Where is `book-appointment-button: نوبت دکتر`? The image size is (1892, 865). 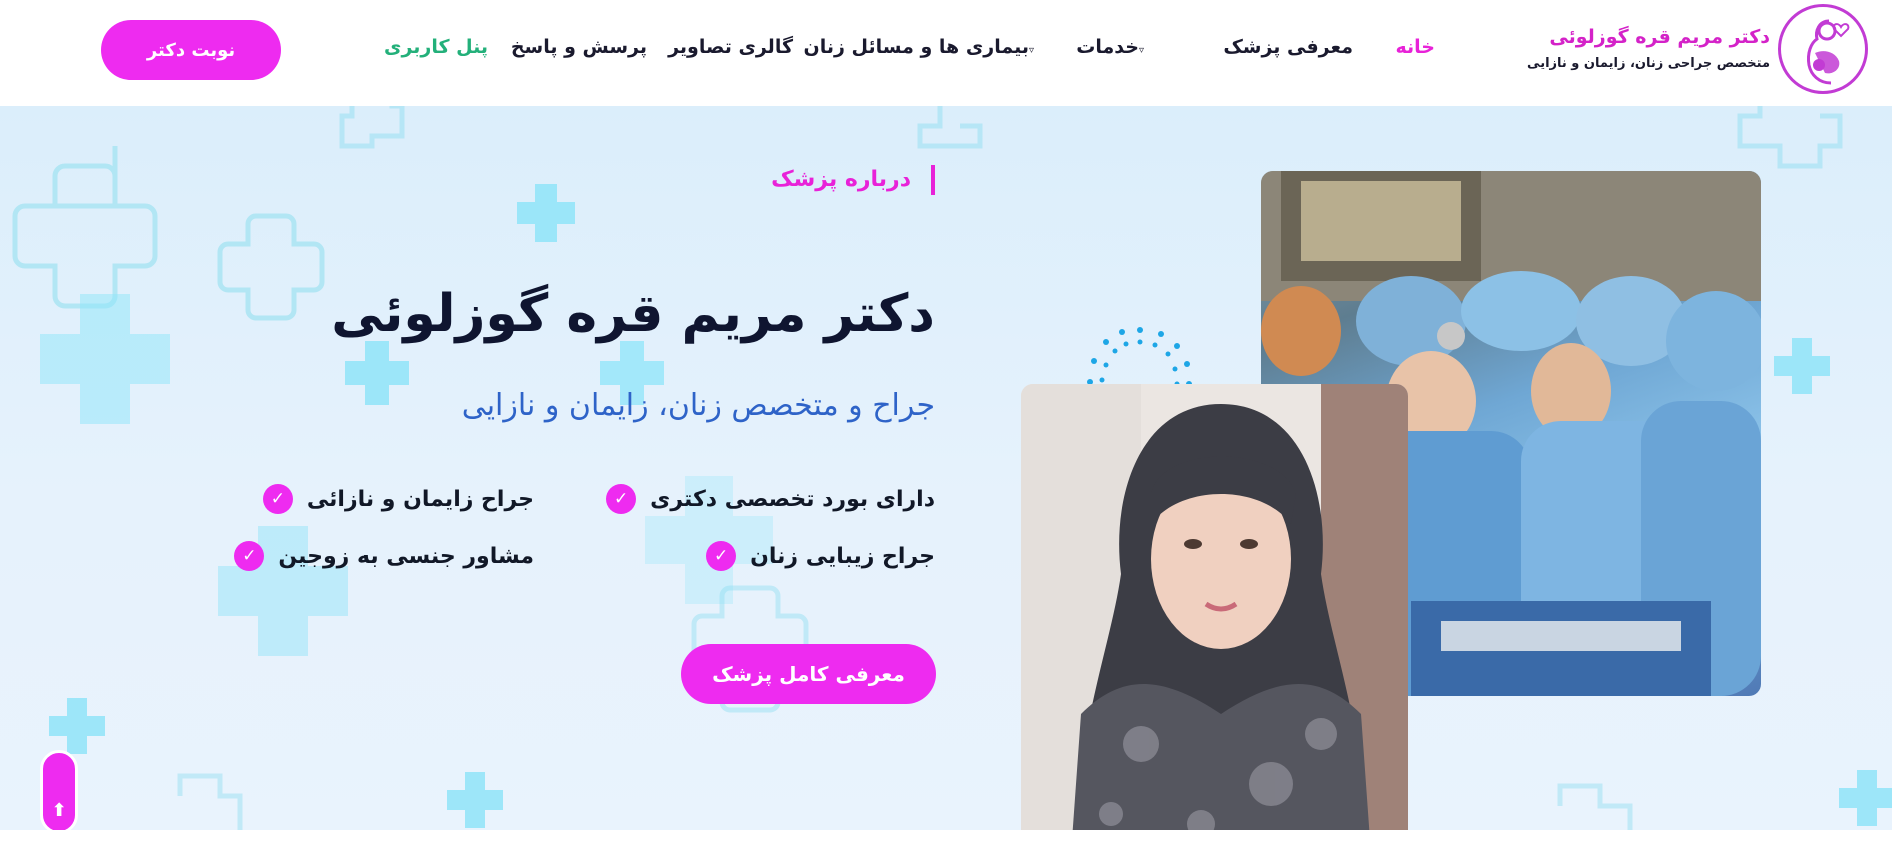
book-appointment-button: نوبت دکتر is located at coordinates (191, 50).